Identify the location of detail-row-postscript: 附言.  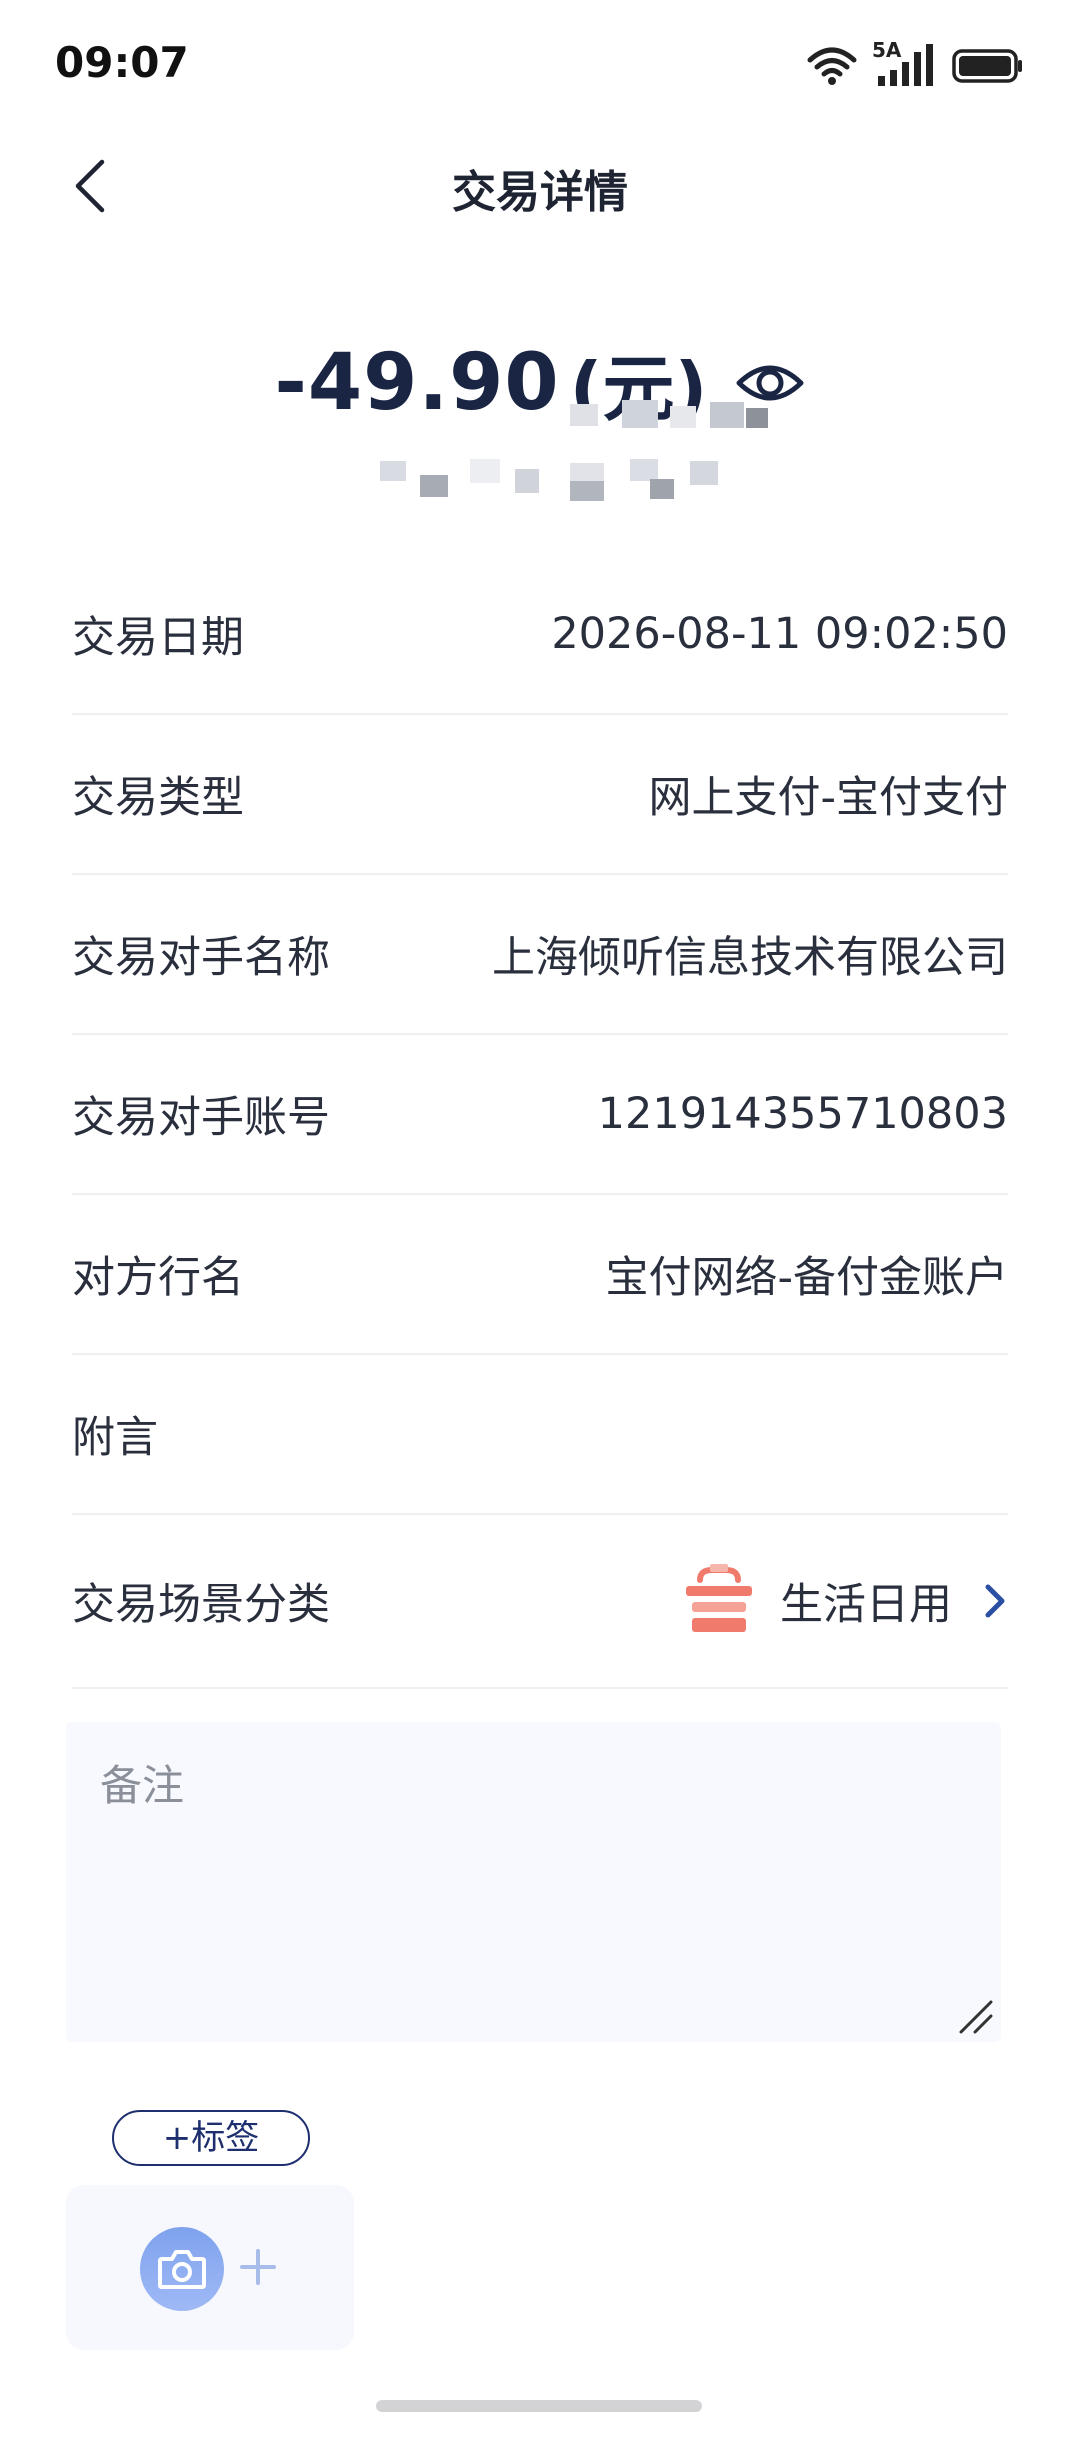
(540, 1435).